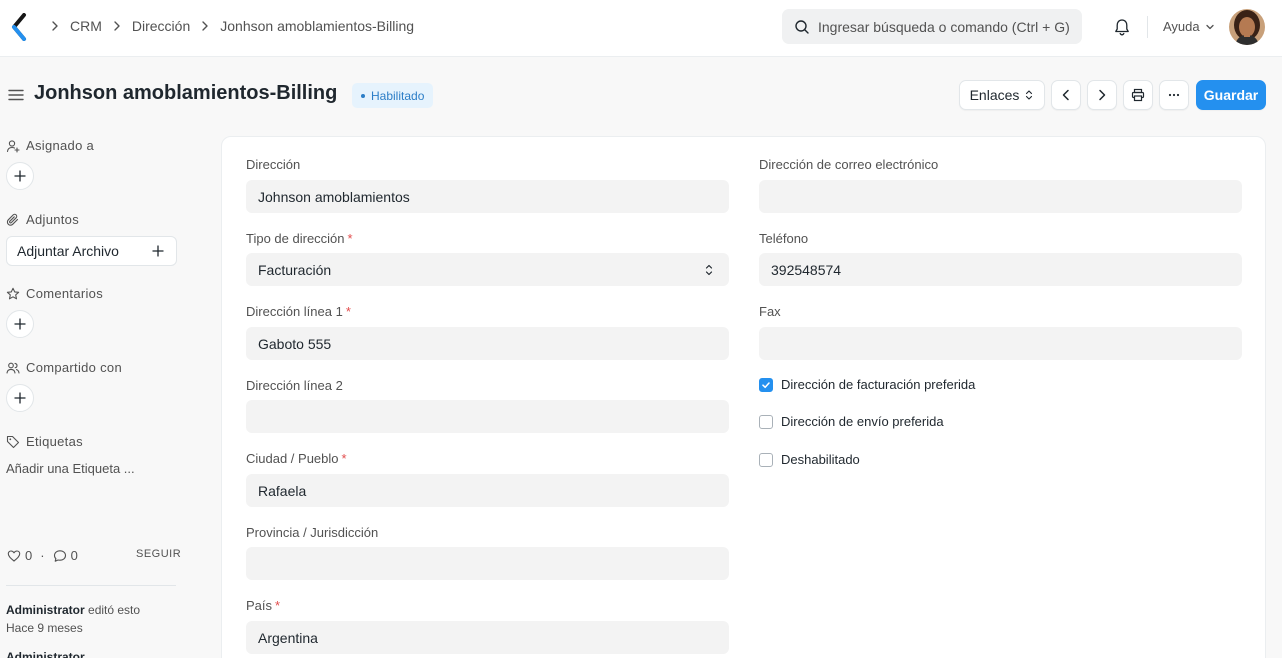 Image resolution: width=1282 pixels, height=658 pixels. What do you see at coordinates (45, 610) in the screenshot?
I see `activity-user: Administrator` at bounding box center [45, 610].